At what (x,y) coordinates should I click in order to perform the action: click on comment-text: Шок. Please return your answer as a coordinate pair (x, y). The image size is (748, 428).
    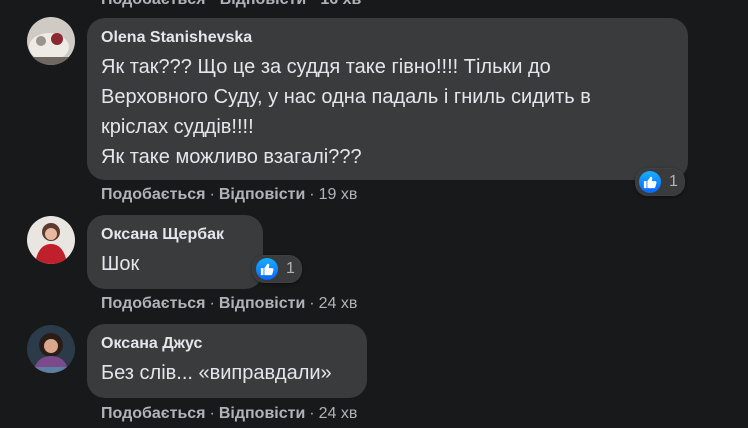
    Looking at the image, I should click on (120, 264).